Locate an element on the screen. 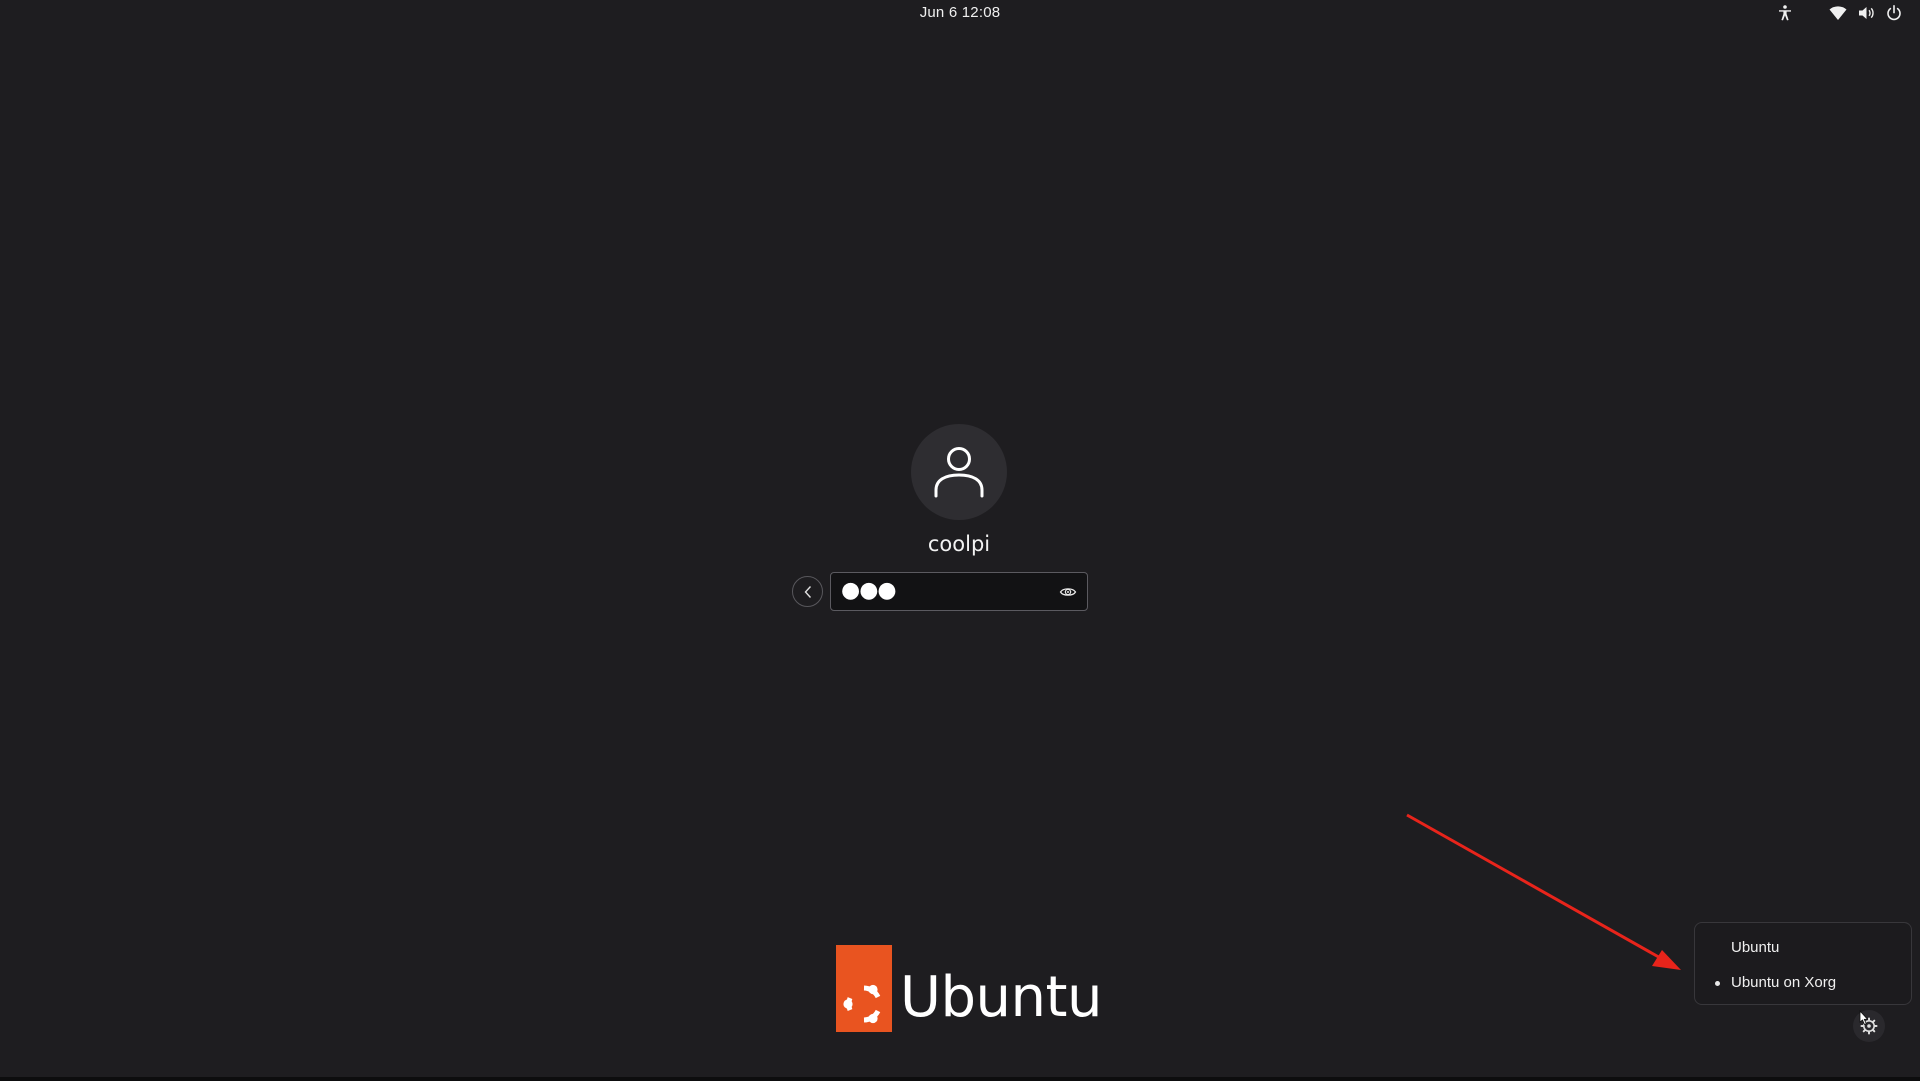 The image size is (1920, 1081). menu-item-ubuntu-on-xorg: Ubuntu on Xorg is located at coordinates (1803, 983).